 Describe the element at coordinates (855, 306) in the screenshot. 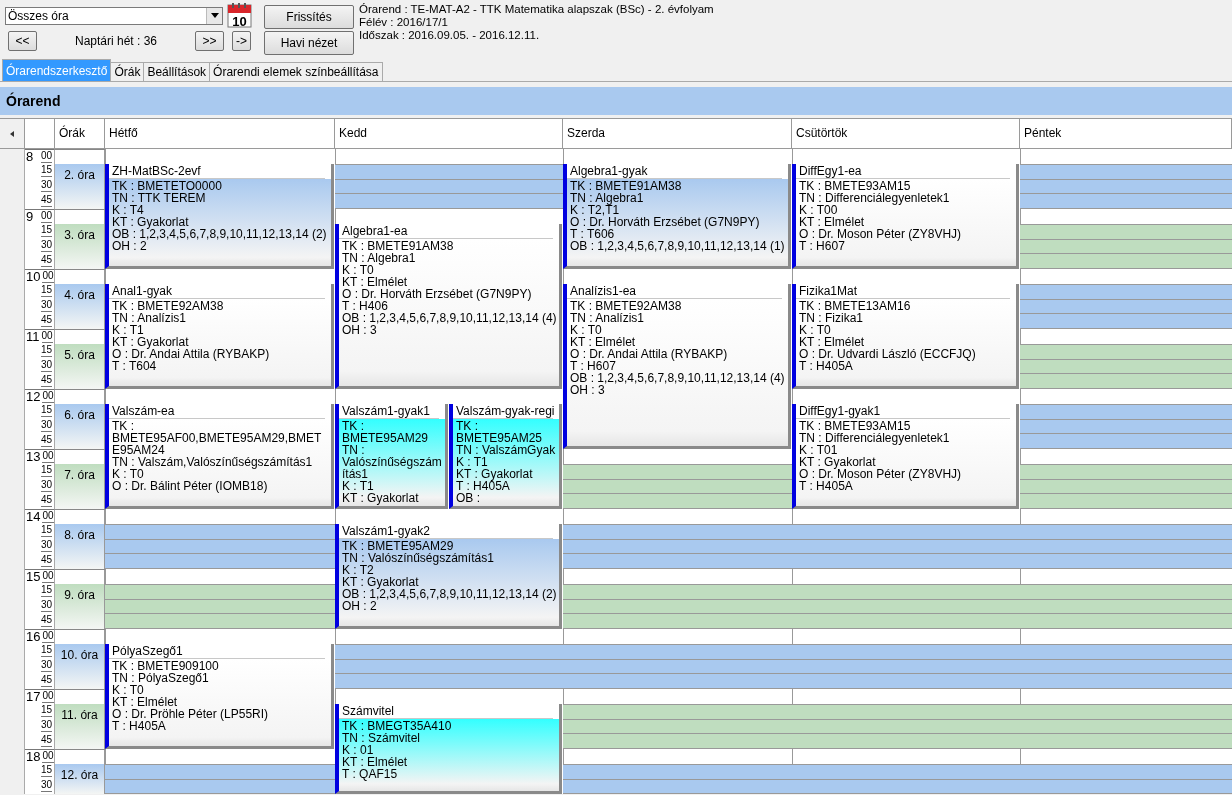

I see `event-detail: TK : BMETE13AM16` at that location.